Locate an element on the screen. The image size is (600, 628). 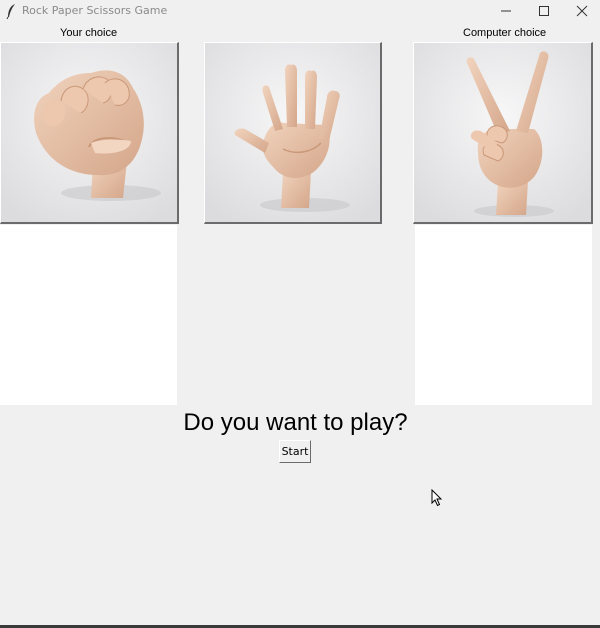
player-choice-panel is located at coordinates (88, 315).